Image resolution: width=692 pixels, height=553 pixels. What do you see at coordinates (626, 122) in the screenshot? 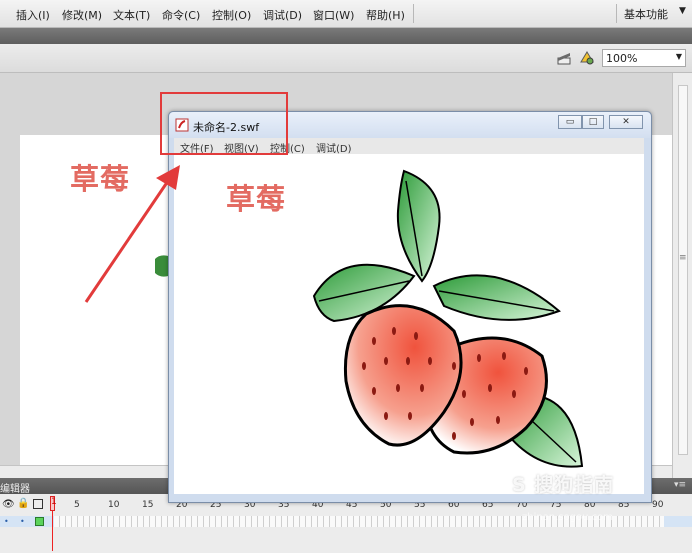
I see `close-button: ✕` at bounding box center [626, 122].